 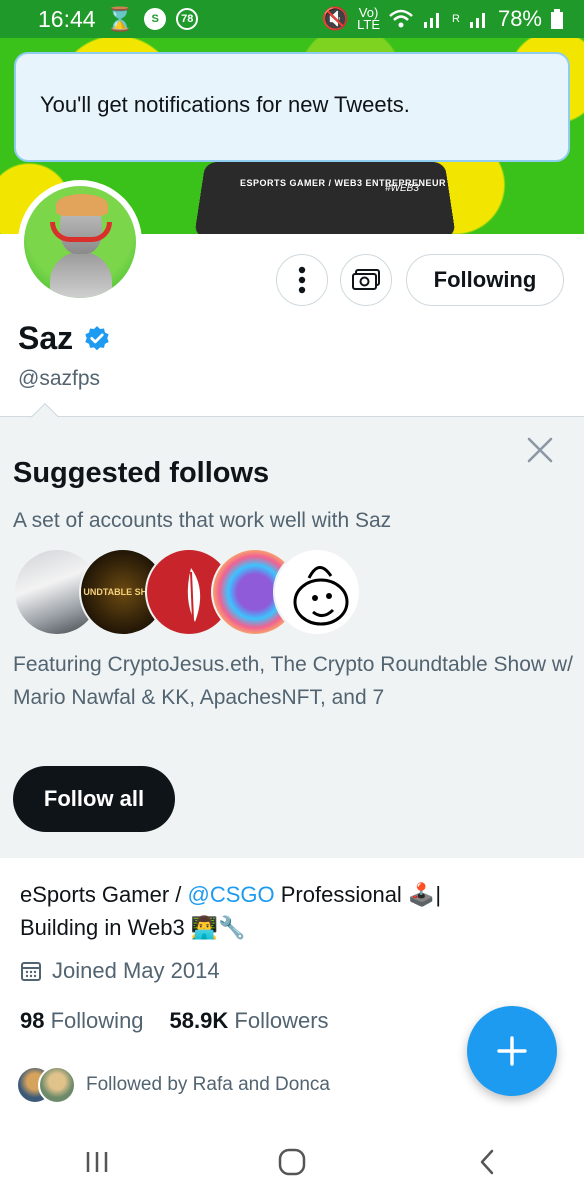 What do you see at coordinates (199, 1020) in the screenshot?
I see `followers-count: 58.9K` at bounding box center [199, 1020].